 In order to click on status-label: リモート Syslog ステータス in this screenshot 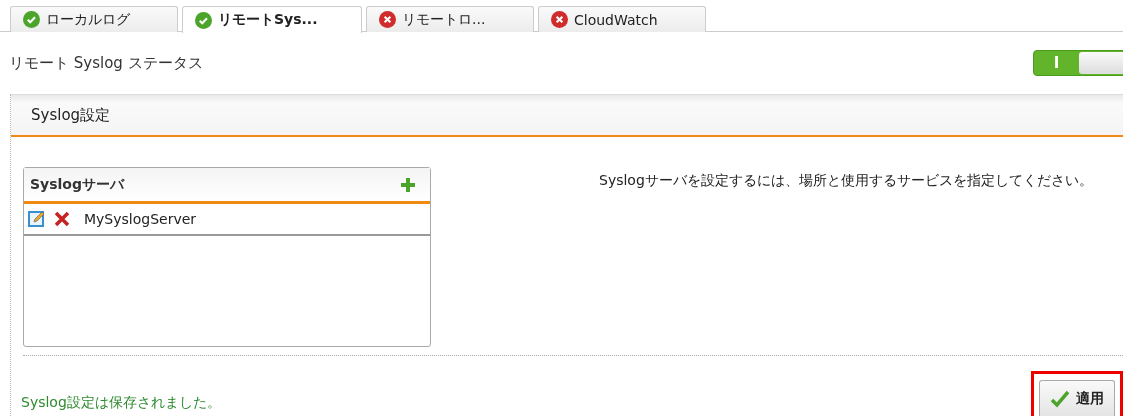, I will do `click(106, 63)`.